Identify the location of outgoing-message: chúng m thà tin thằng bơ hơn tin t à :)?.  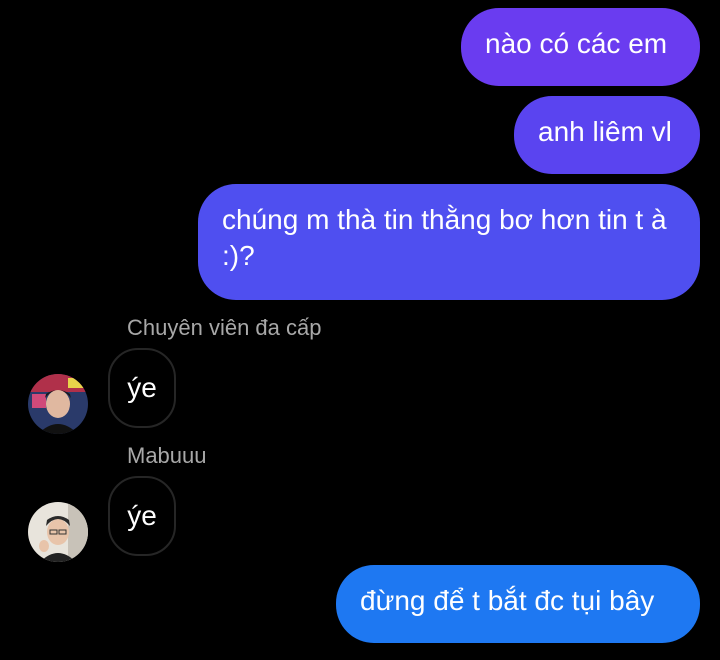
(449, 242).